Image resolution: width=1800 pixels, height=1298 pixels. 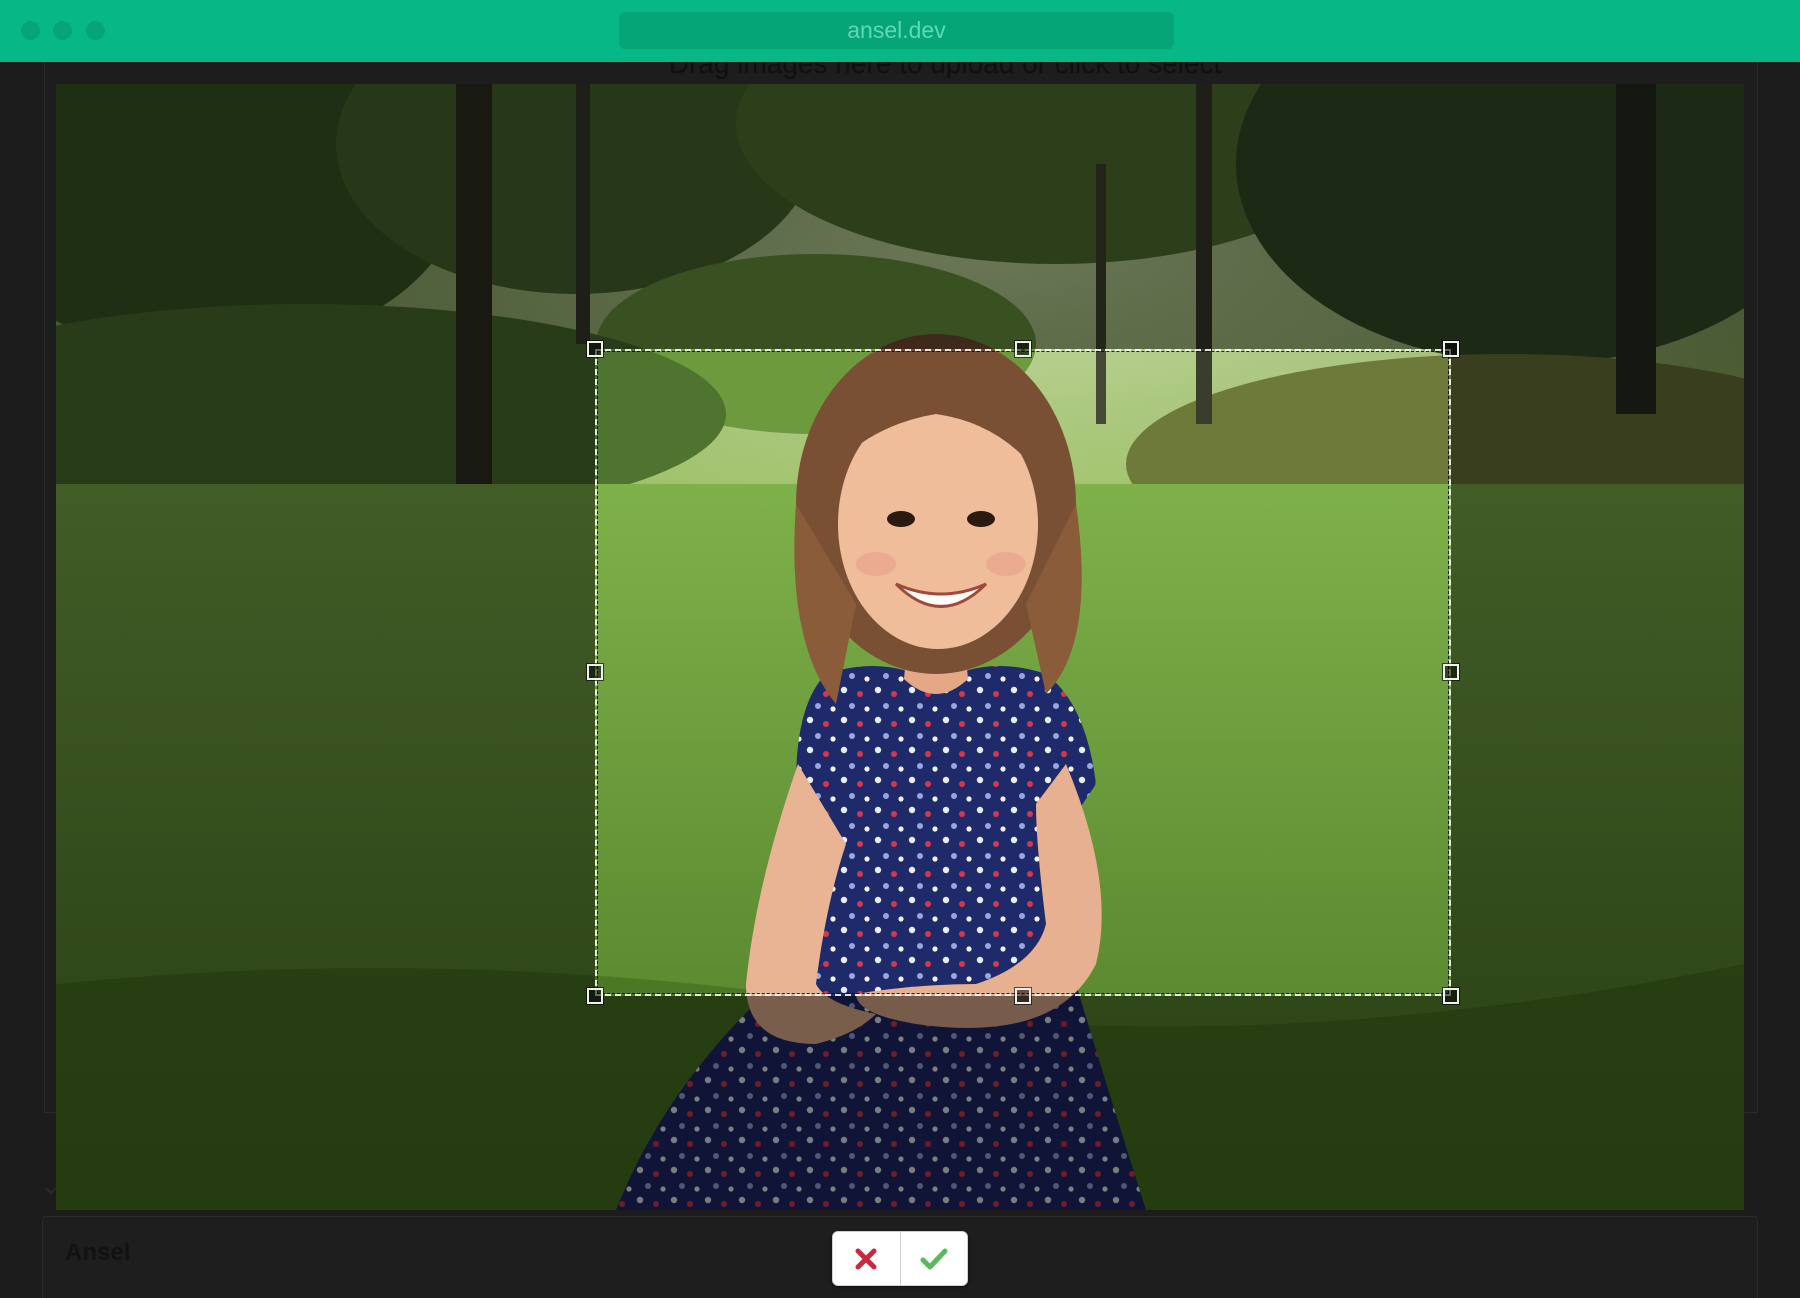 I want to click on confirm-crop-button, so click(x=933, y=1258).